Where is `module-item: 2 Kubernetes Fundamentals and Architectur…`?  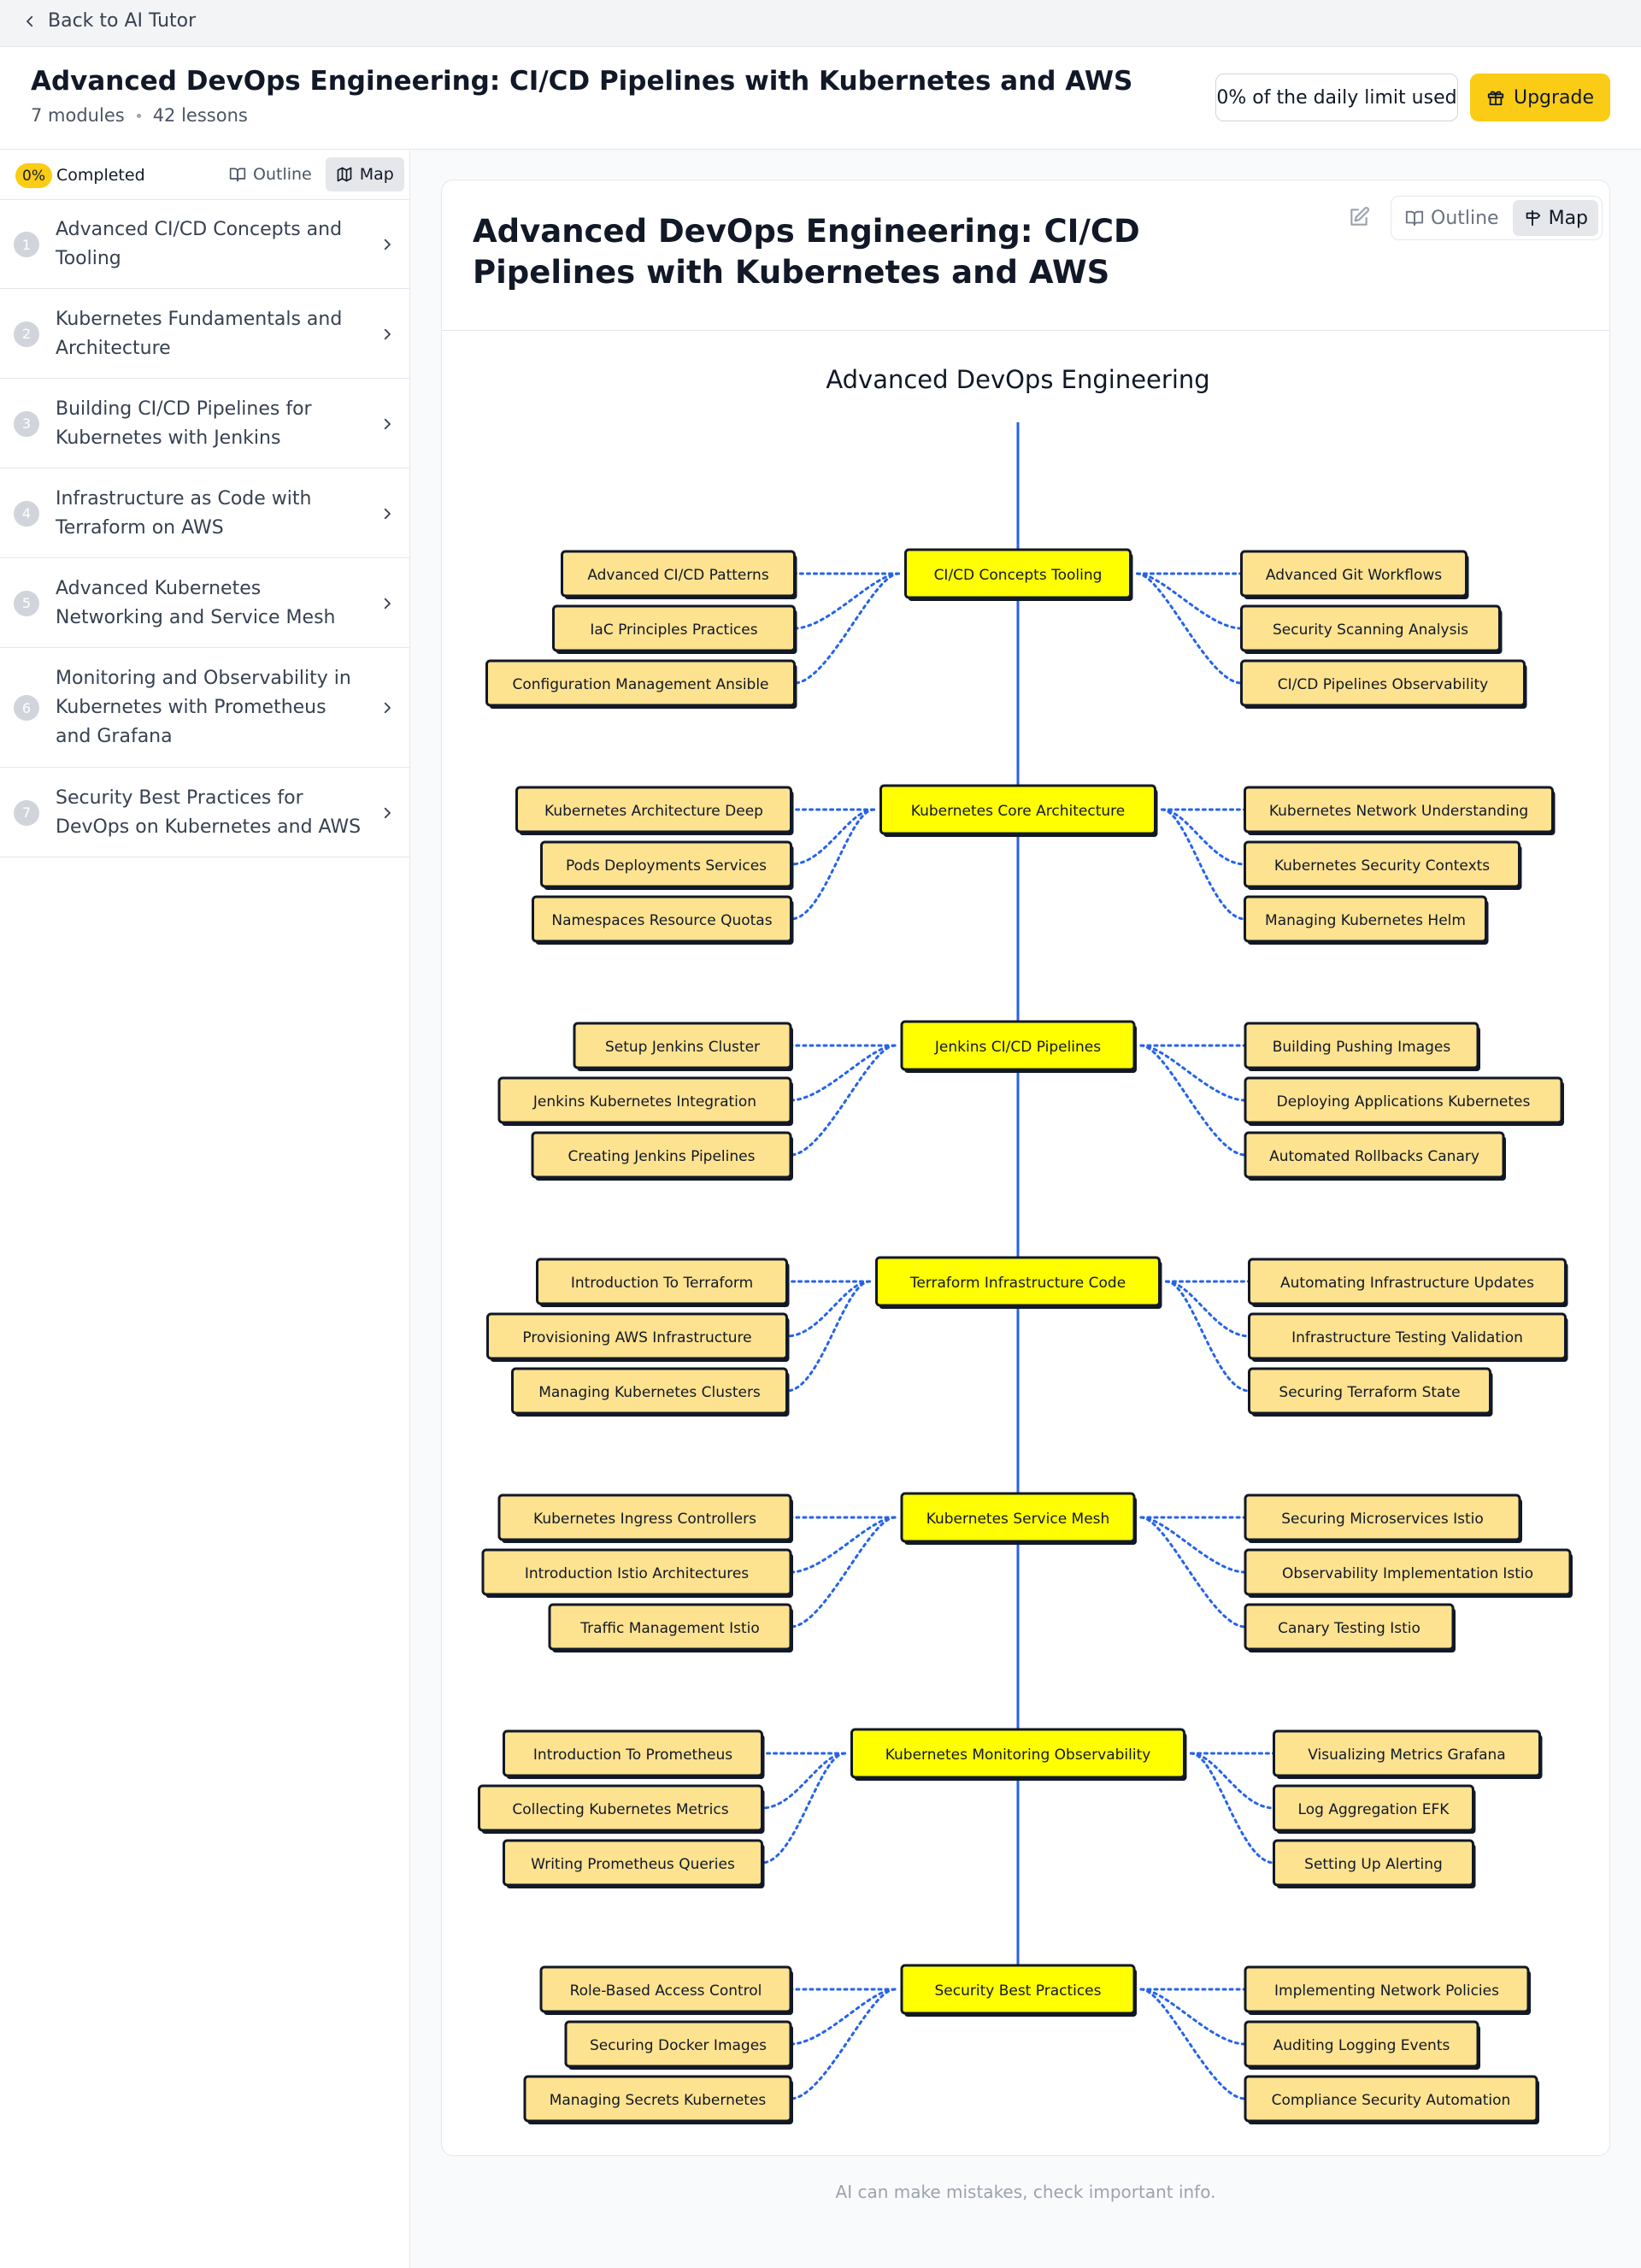 module-item: 2 Kubernetes Fundamentals and Architectur… is located at coordinates (204, 334).